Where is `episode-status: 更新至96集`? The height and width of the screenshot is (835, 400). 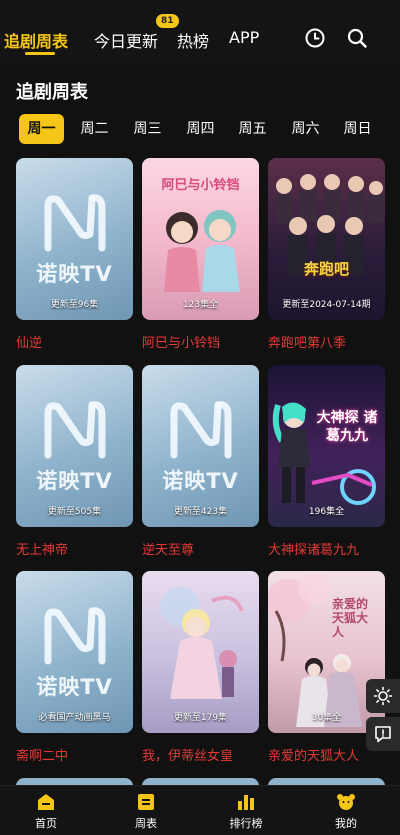
episode-status: 更新至96集 is located at coordinates (74, 305).